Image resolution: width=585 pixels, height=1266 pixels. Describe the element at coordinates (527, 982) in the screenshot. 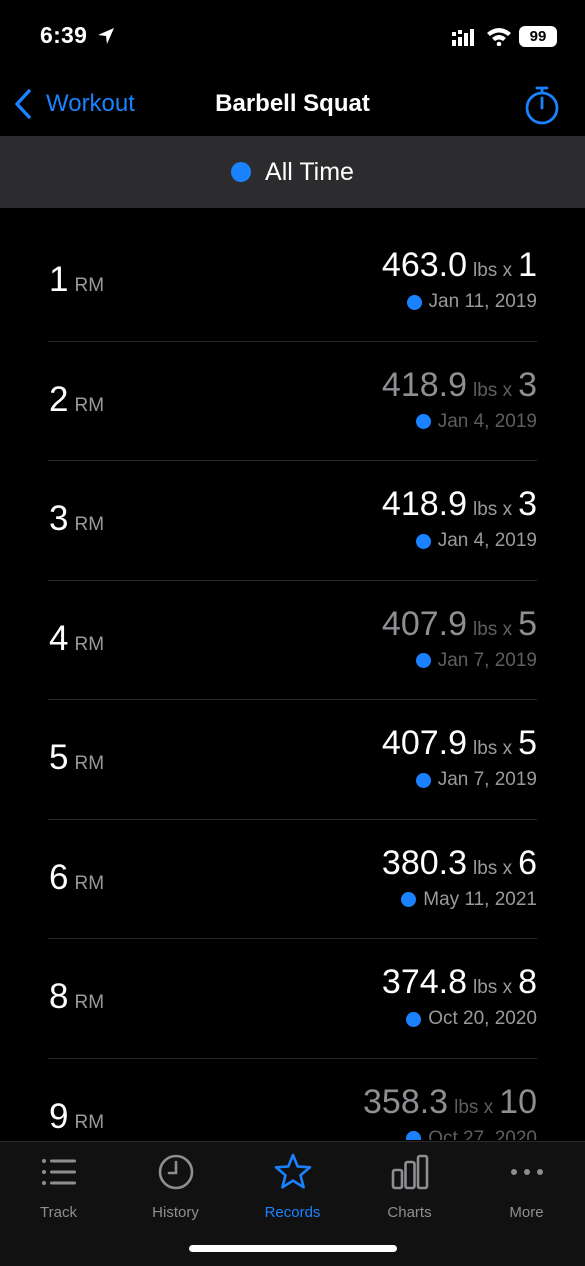

I see `record-reps: 8` at that location.